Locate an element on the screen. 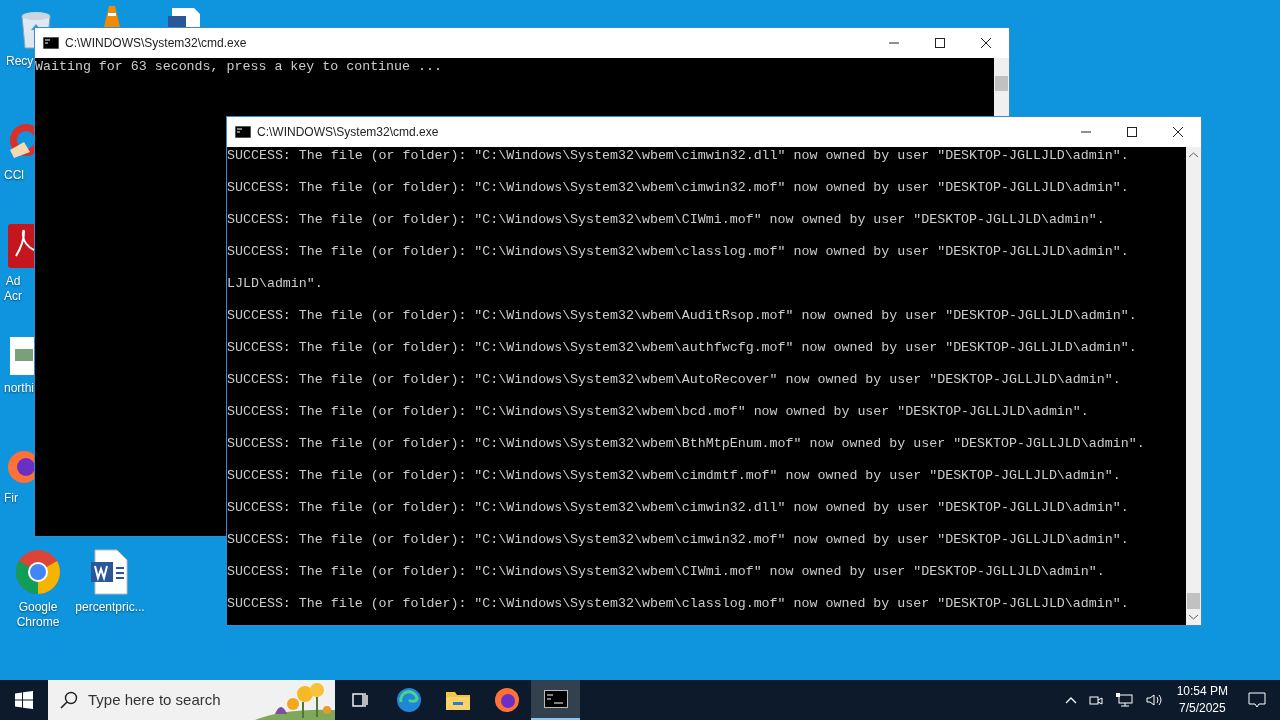 The width and height of the screenshot is (1280, 720). icon-label: Google Chrome is located at coordinates (38, 615).